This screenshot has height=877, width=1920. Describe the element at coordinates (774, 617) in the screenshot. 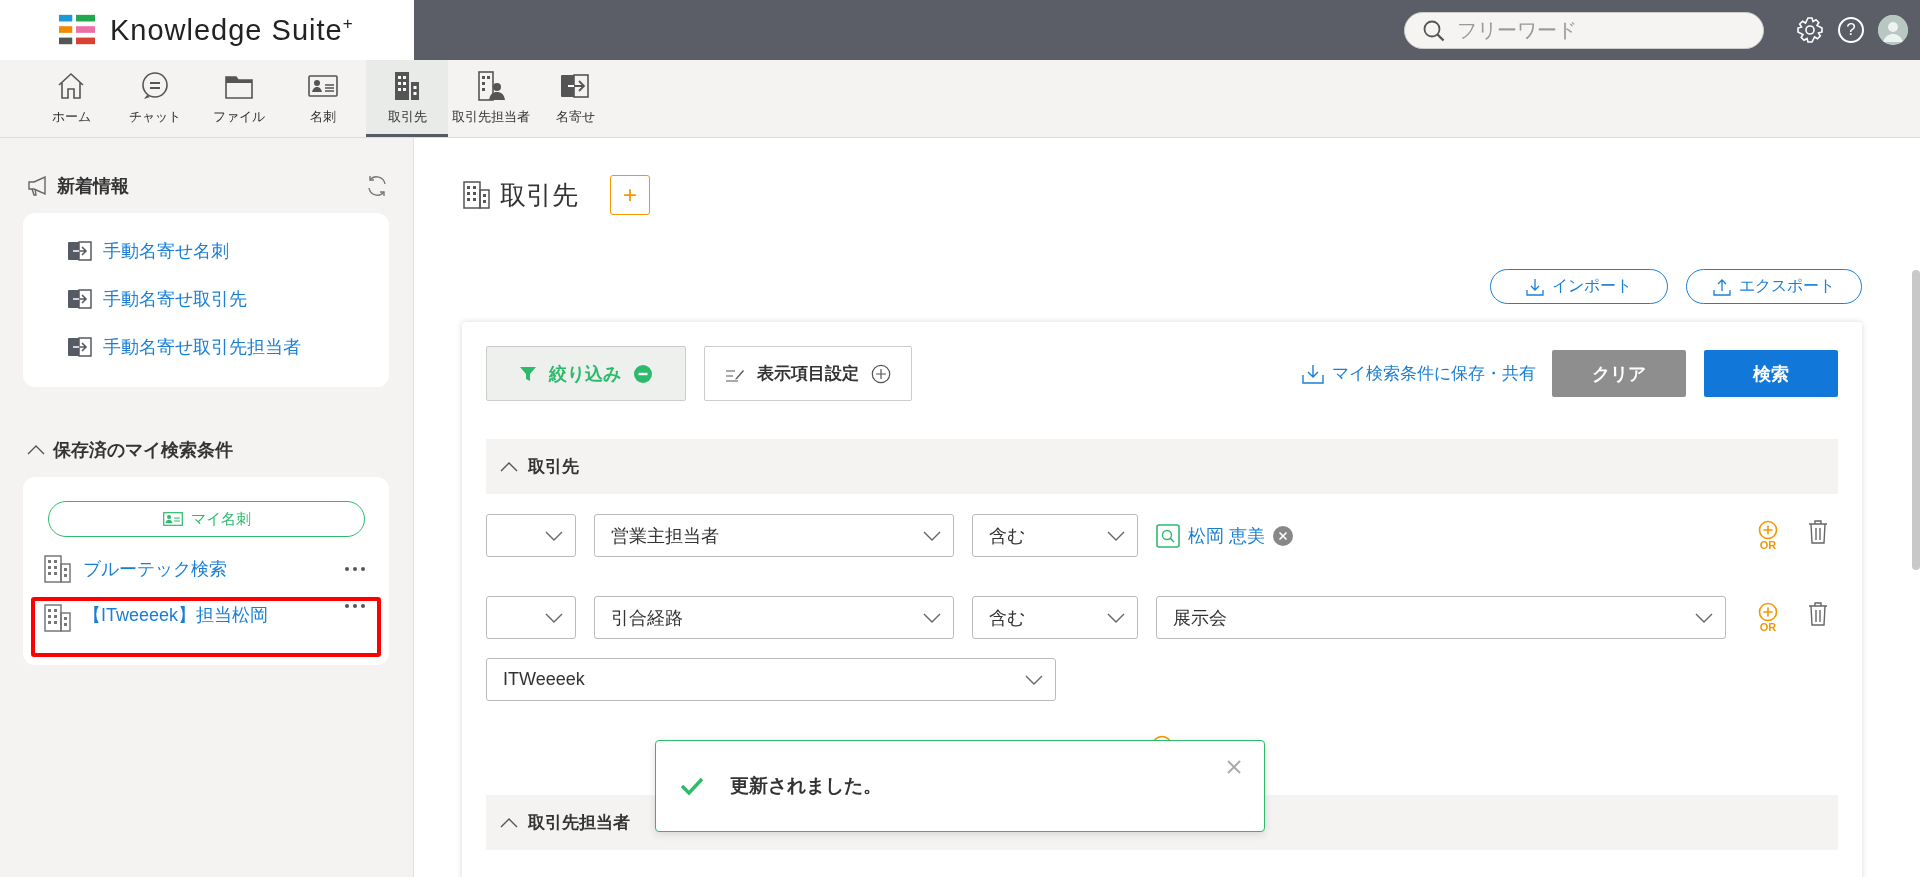

I see `field-select: 引合経路` at that location.